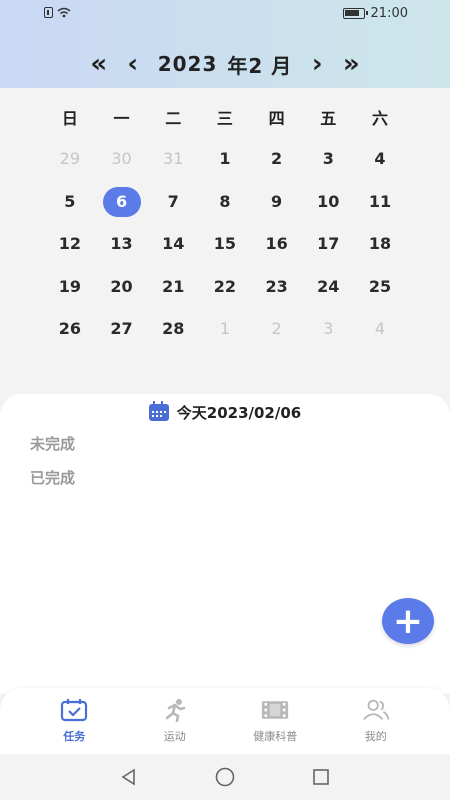  What do you see at coordinates (277, 202) in the screenshot?
I see `calendar-day: 9` at bounding box center [277, 202].